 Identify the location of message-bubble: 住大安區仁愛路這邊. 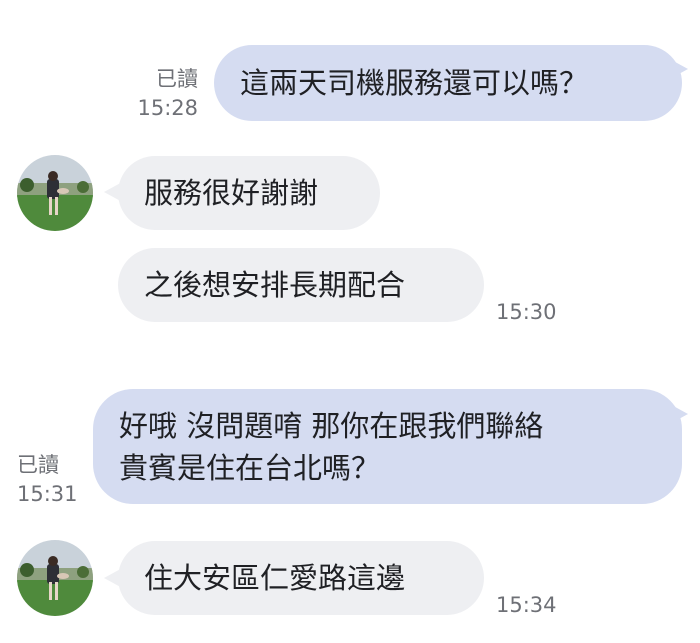
(301, 578).